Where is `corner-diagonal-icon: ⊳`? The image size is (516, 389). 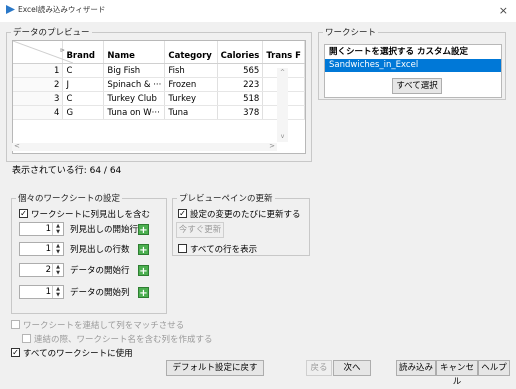
corner-diagonal-icon: ⊳ is located at coordinates (43, 52).